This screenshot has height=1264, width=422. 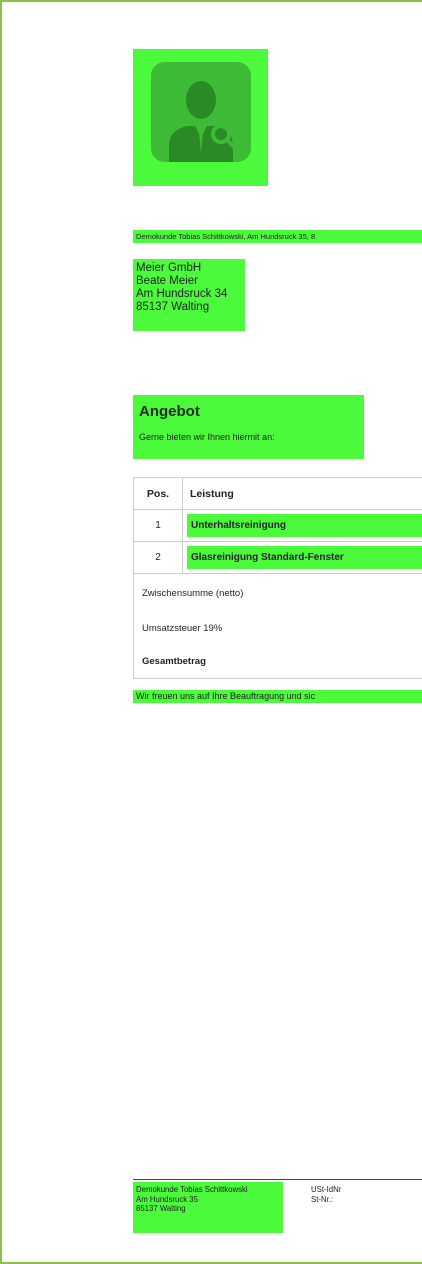 I want to click on footer-address-city: 85137 Walting, so click(x=161, y=1208).